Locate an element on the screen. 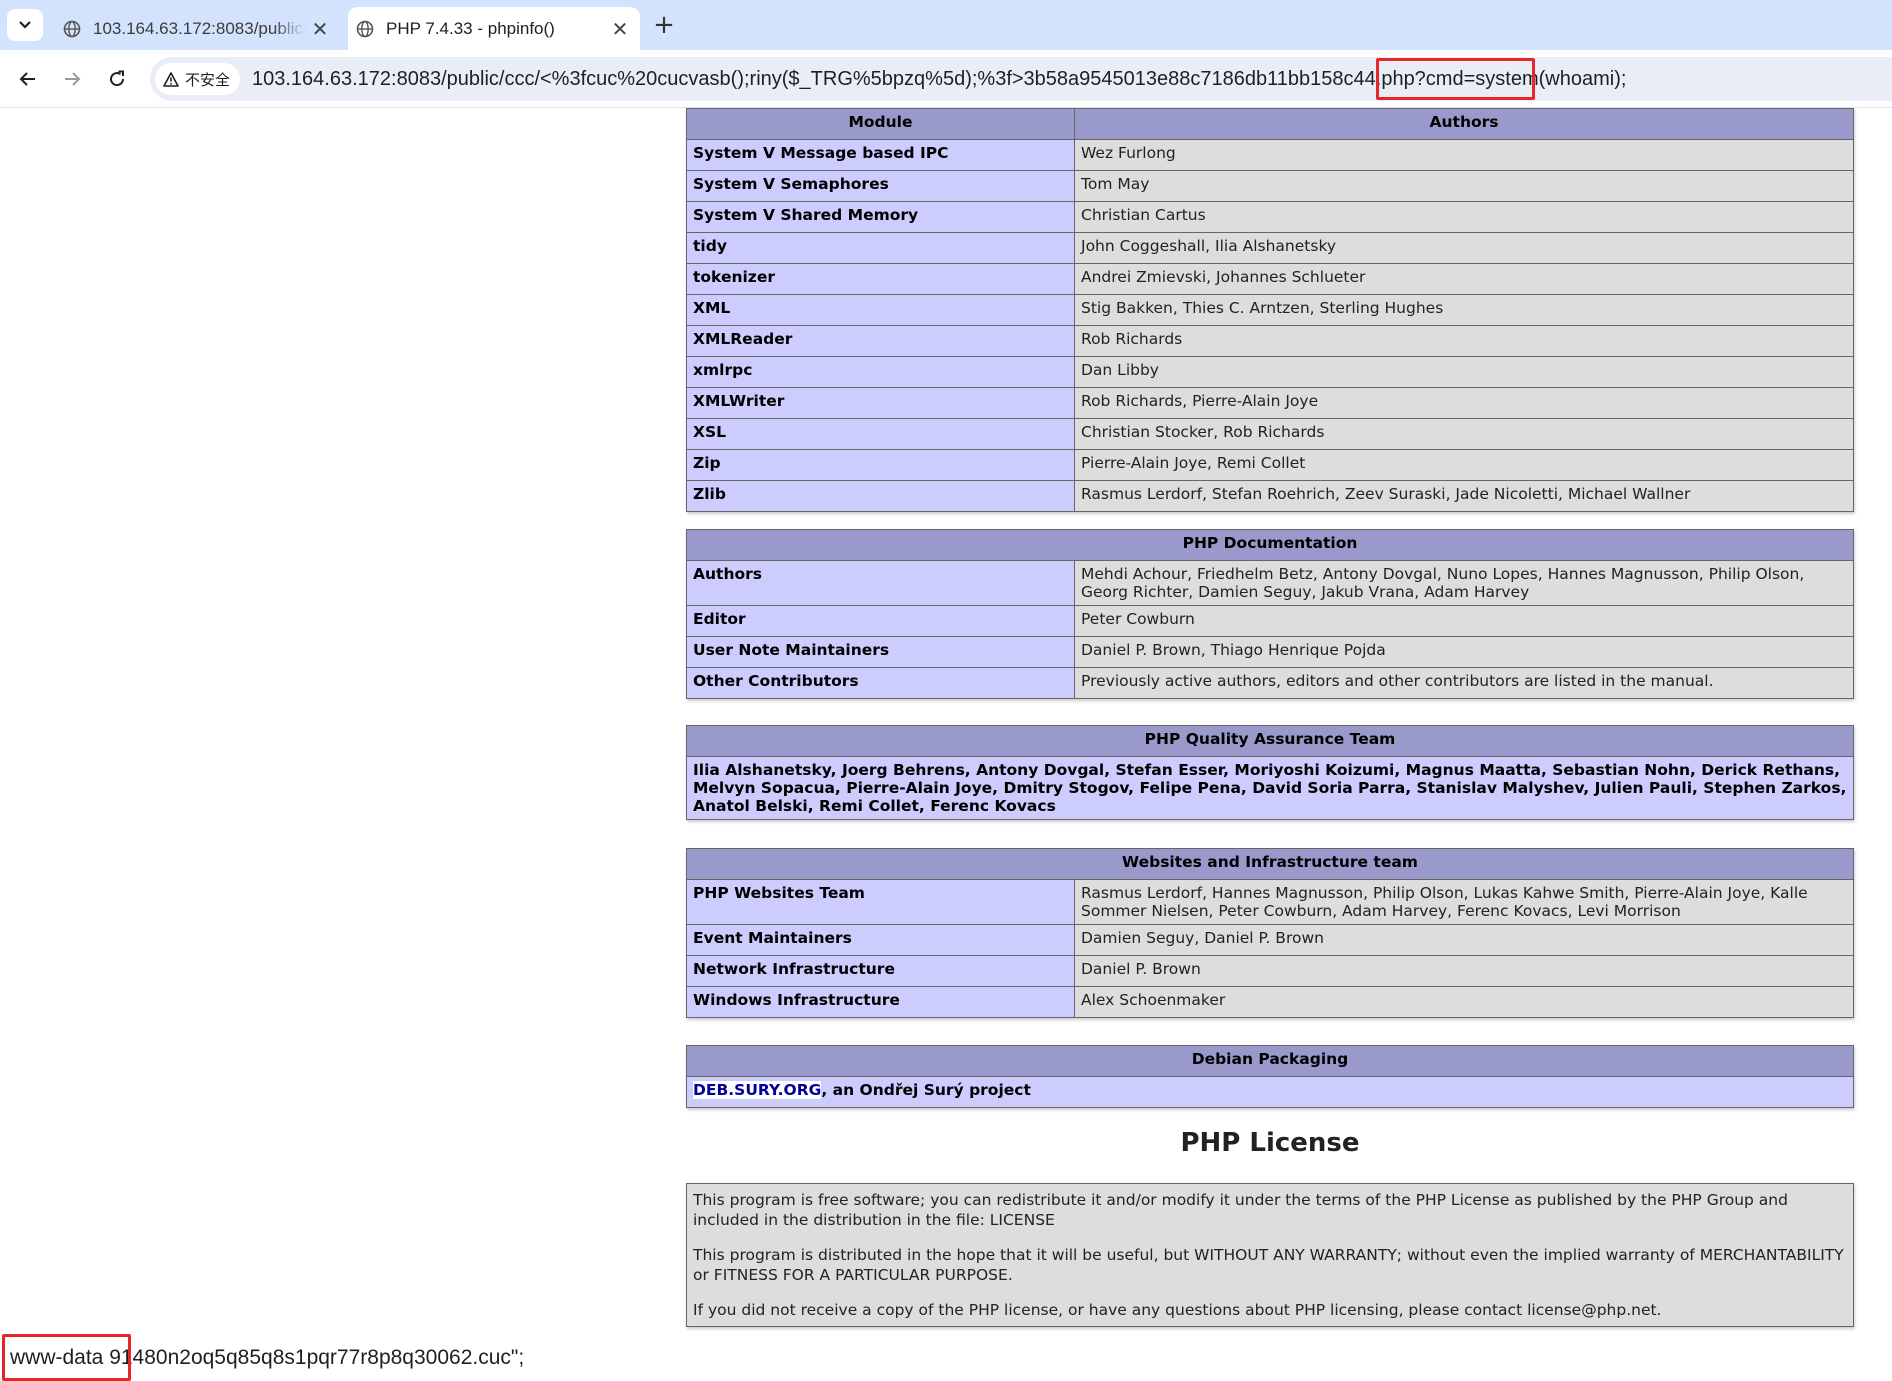  row-value: Rob Richards, Pierre-Alain Joye is located at coordinates (1464, 403).